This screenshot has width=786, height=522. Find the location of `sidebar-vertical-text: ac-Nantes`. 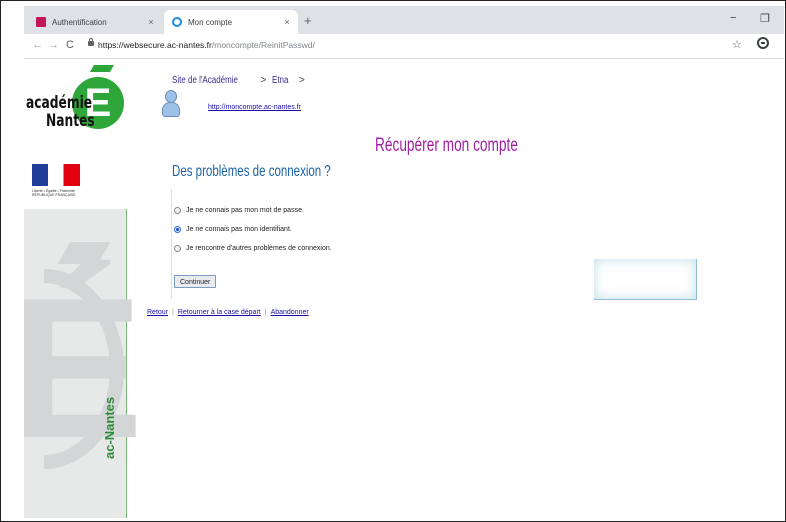

sidebar-vertical-text: ac-Nantes is located at coordinates (109, 427).